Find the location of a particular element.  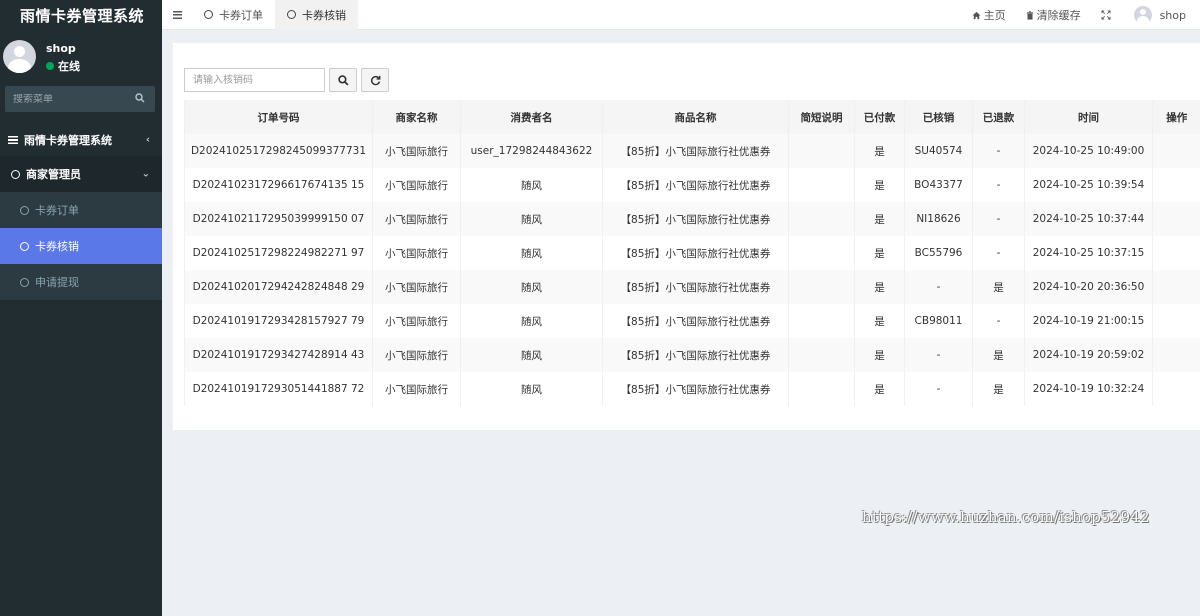

table-cell: 2024-10-25 10:37:44 is located at coordinates (1088, 219).